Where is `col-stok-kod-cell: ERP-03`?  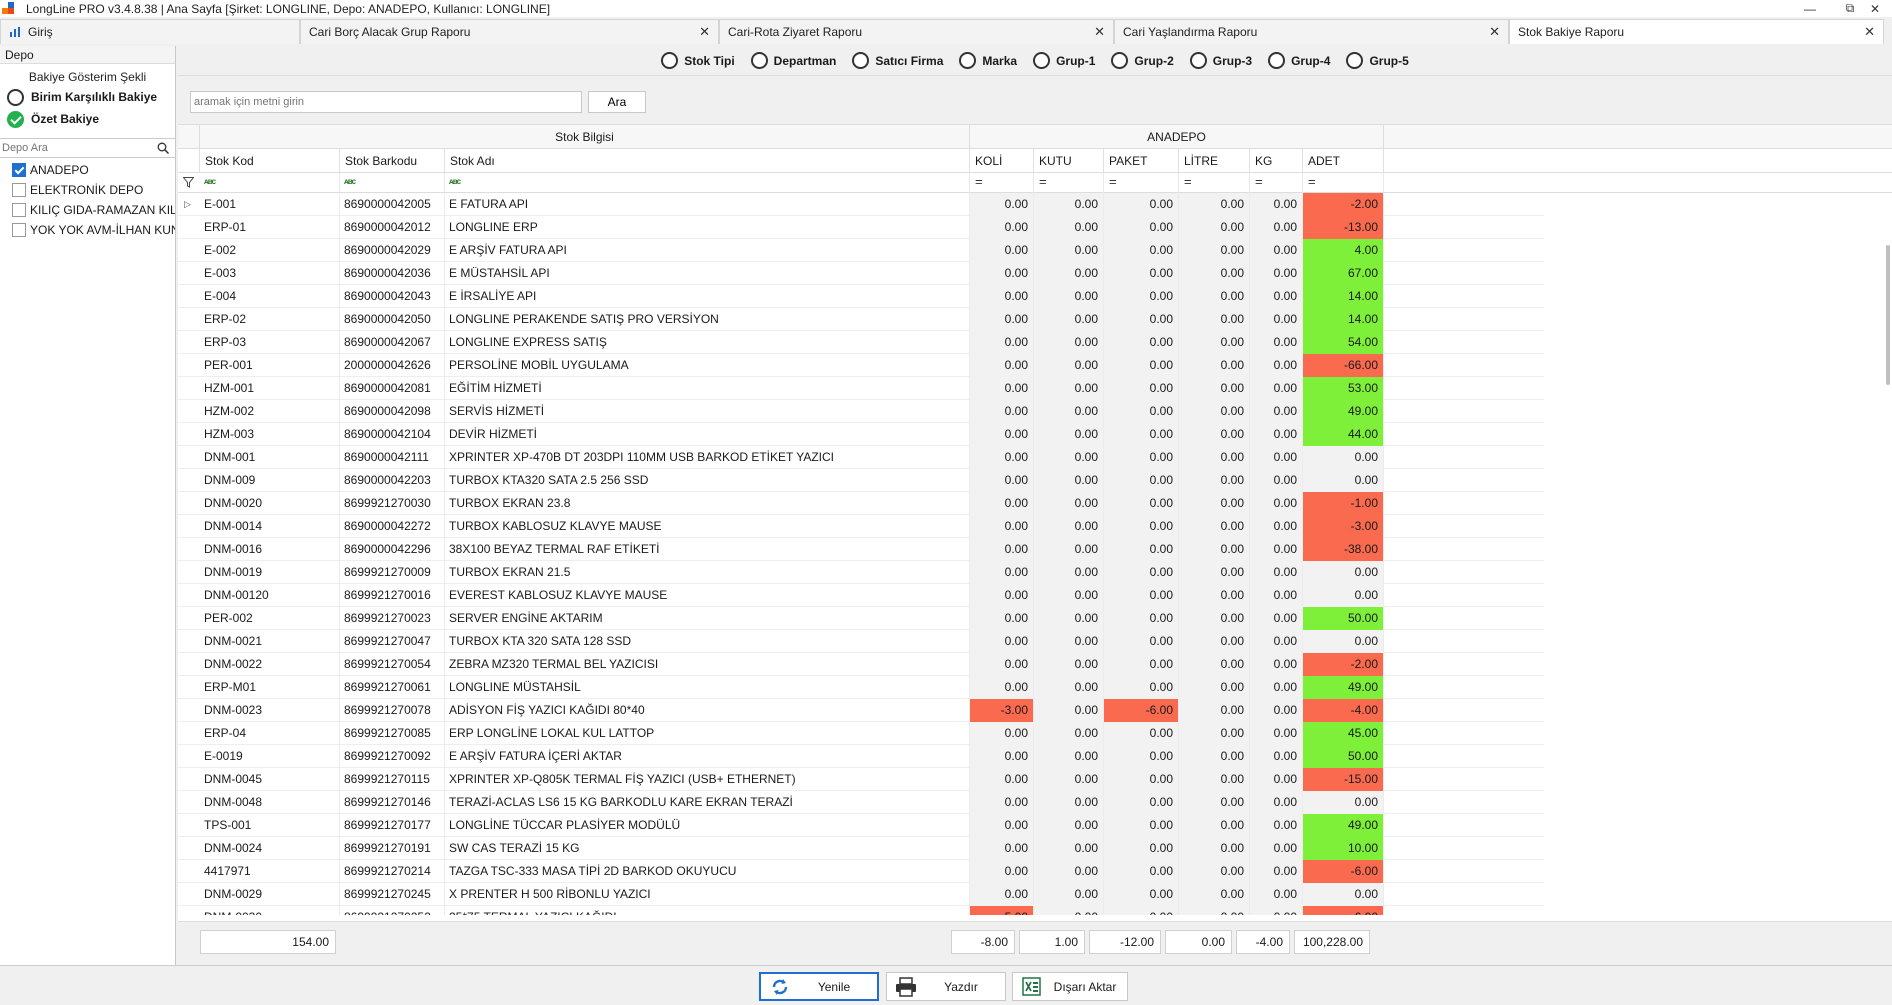 col-stok-kod-cell: ERP-03 is located at coordinates (270, 342).